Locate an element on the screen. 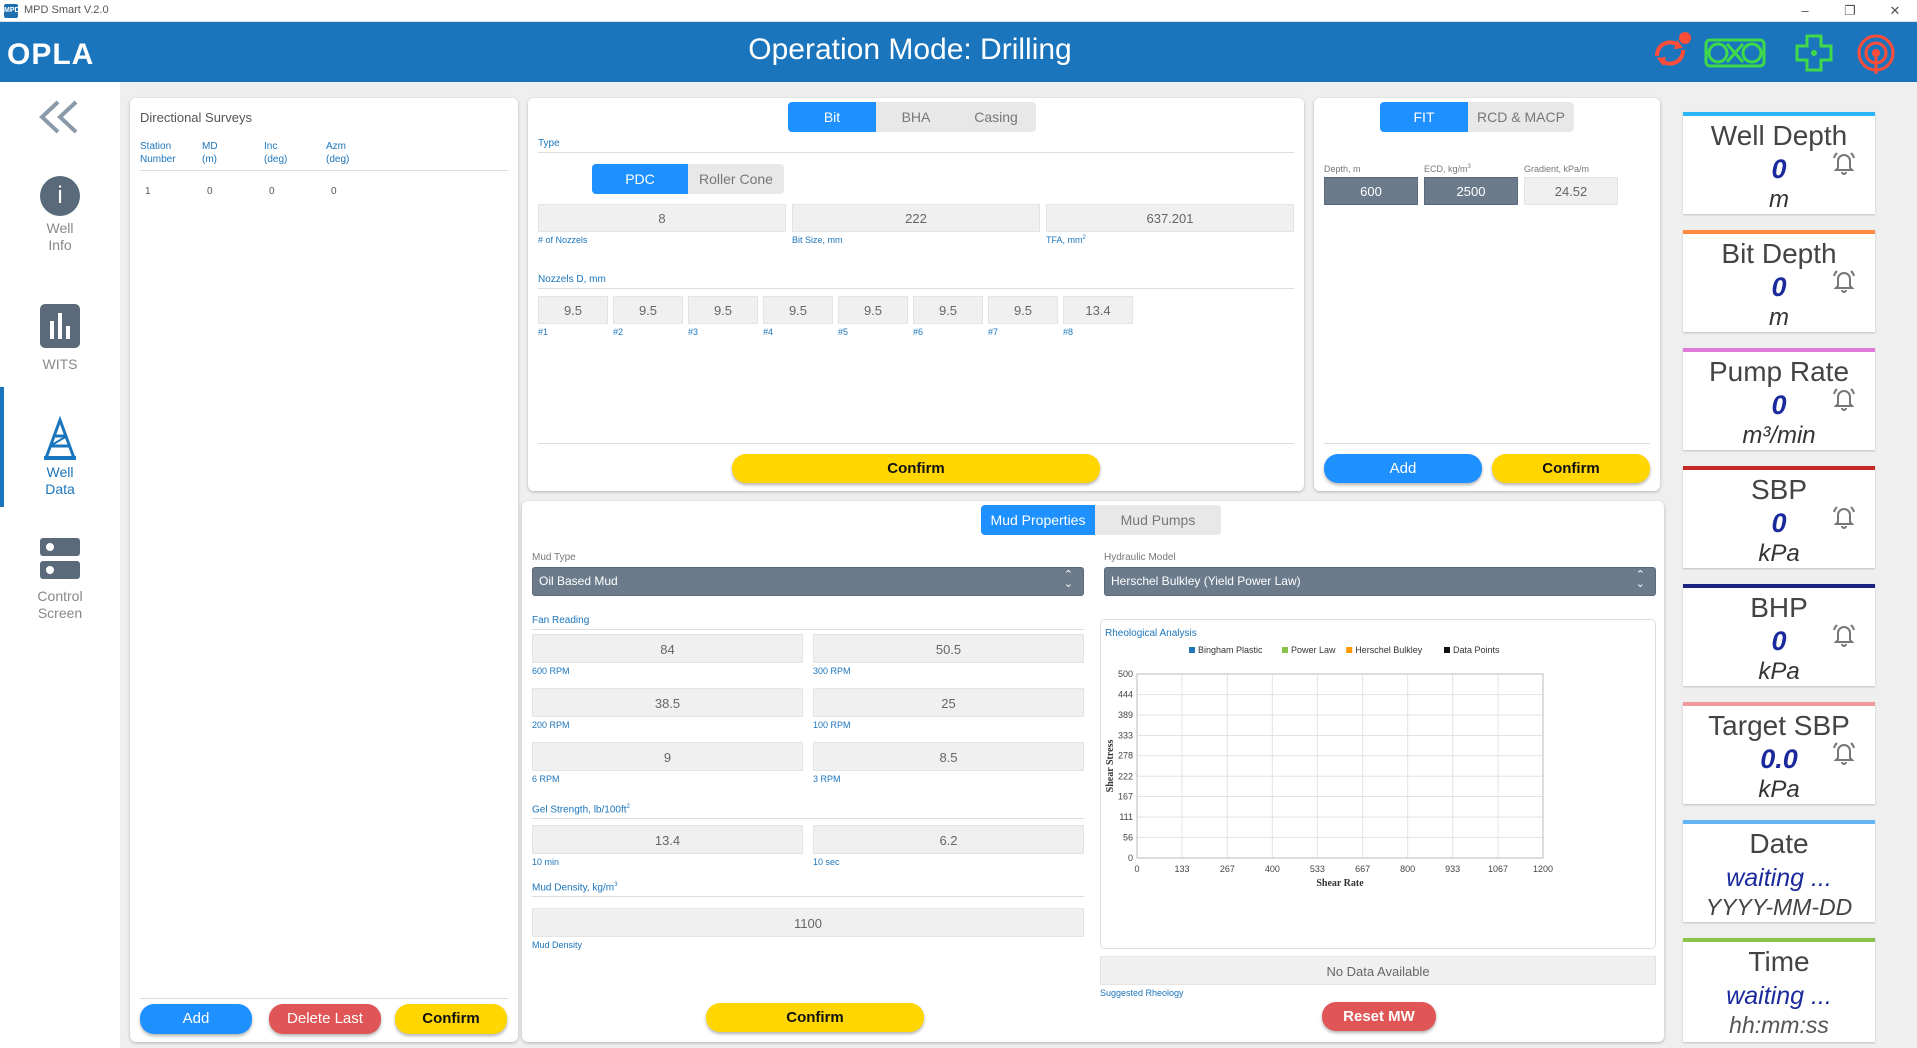 The width and height of the screenshot is (1917, 1048). delete-last-button: Delete Last is located at coordinates (325, 1019).